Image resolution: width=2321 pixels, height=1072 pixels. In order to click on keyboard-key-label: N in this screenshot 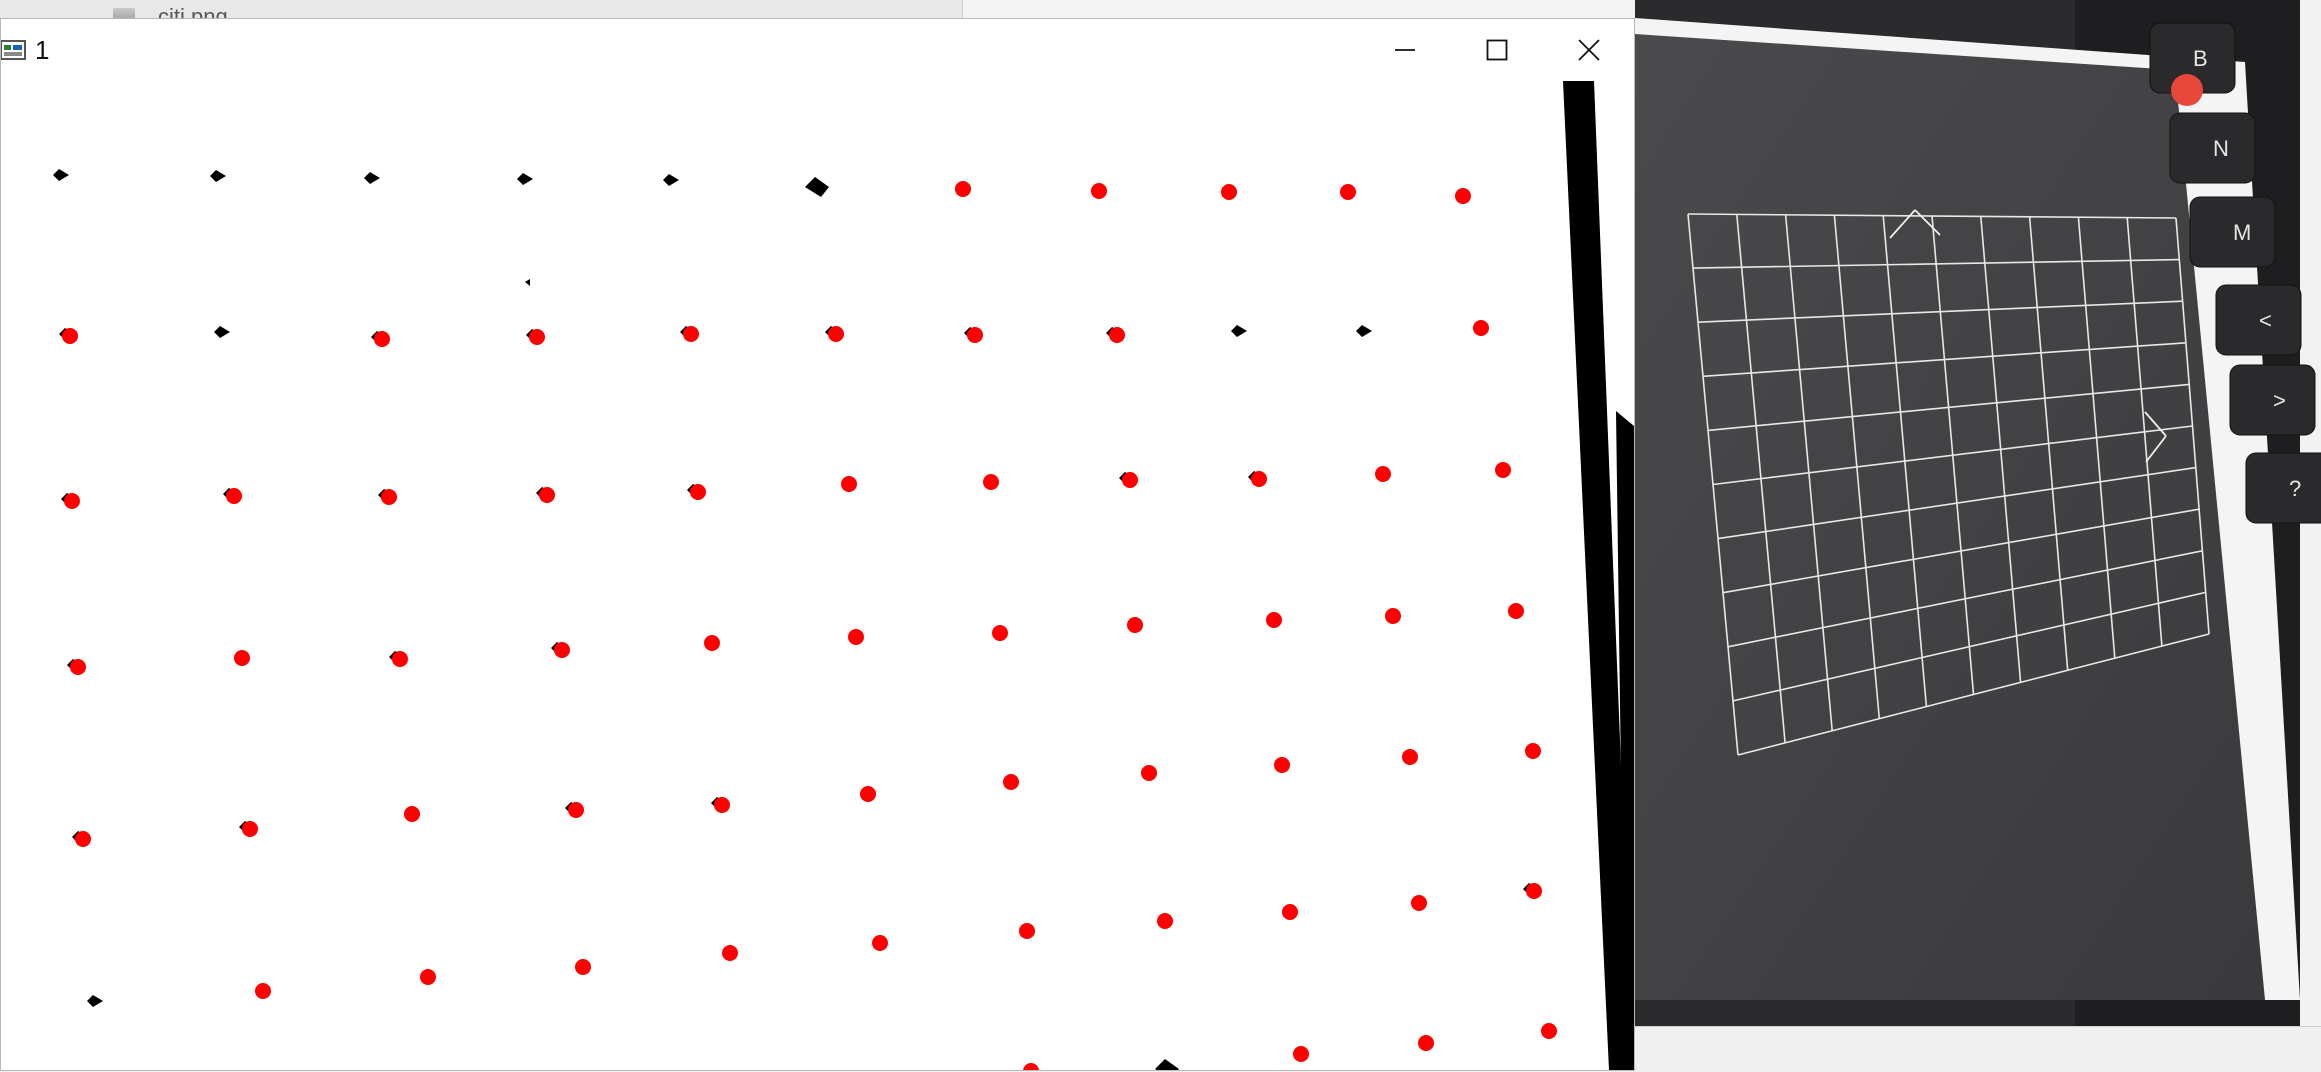, I will do `click(2221, 148)`.